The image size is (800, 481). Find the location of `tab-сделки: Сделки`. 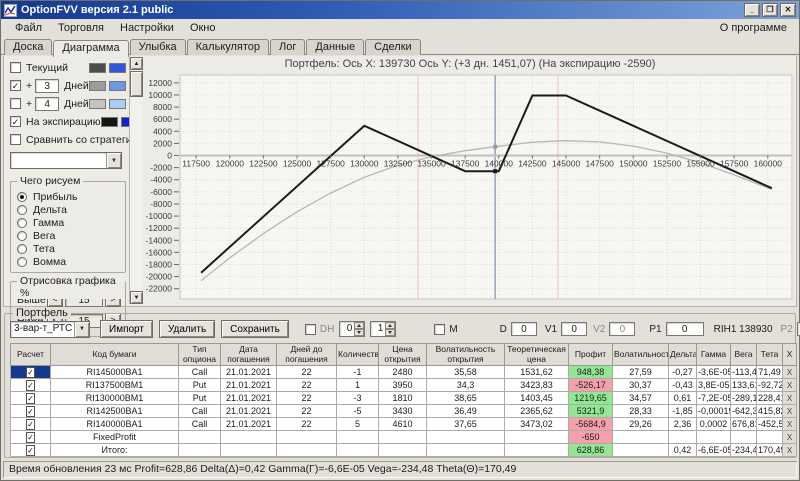

tab-сделки: Сделки is located at coordinates (393, 47).